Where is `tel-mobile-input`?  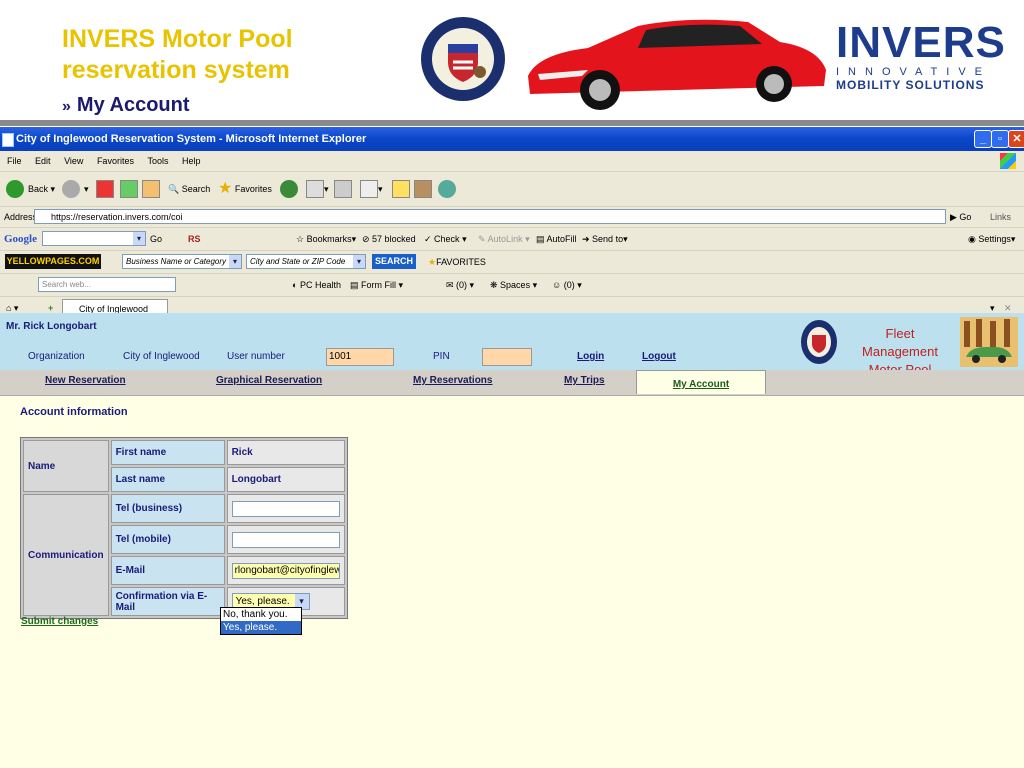 tel-mobile-input is located at coordinates (285, 539).